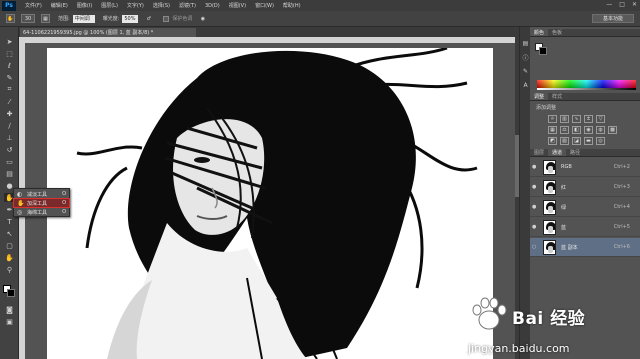 Image resolution: width=640 pixels, height=359 pixels. What do you see at coordinates (576, 119) in the screenshot?
I see `curves-icon: ∿` at bounding box center [576, 119].